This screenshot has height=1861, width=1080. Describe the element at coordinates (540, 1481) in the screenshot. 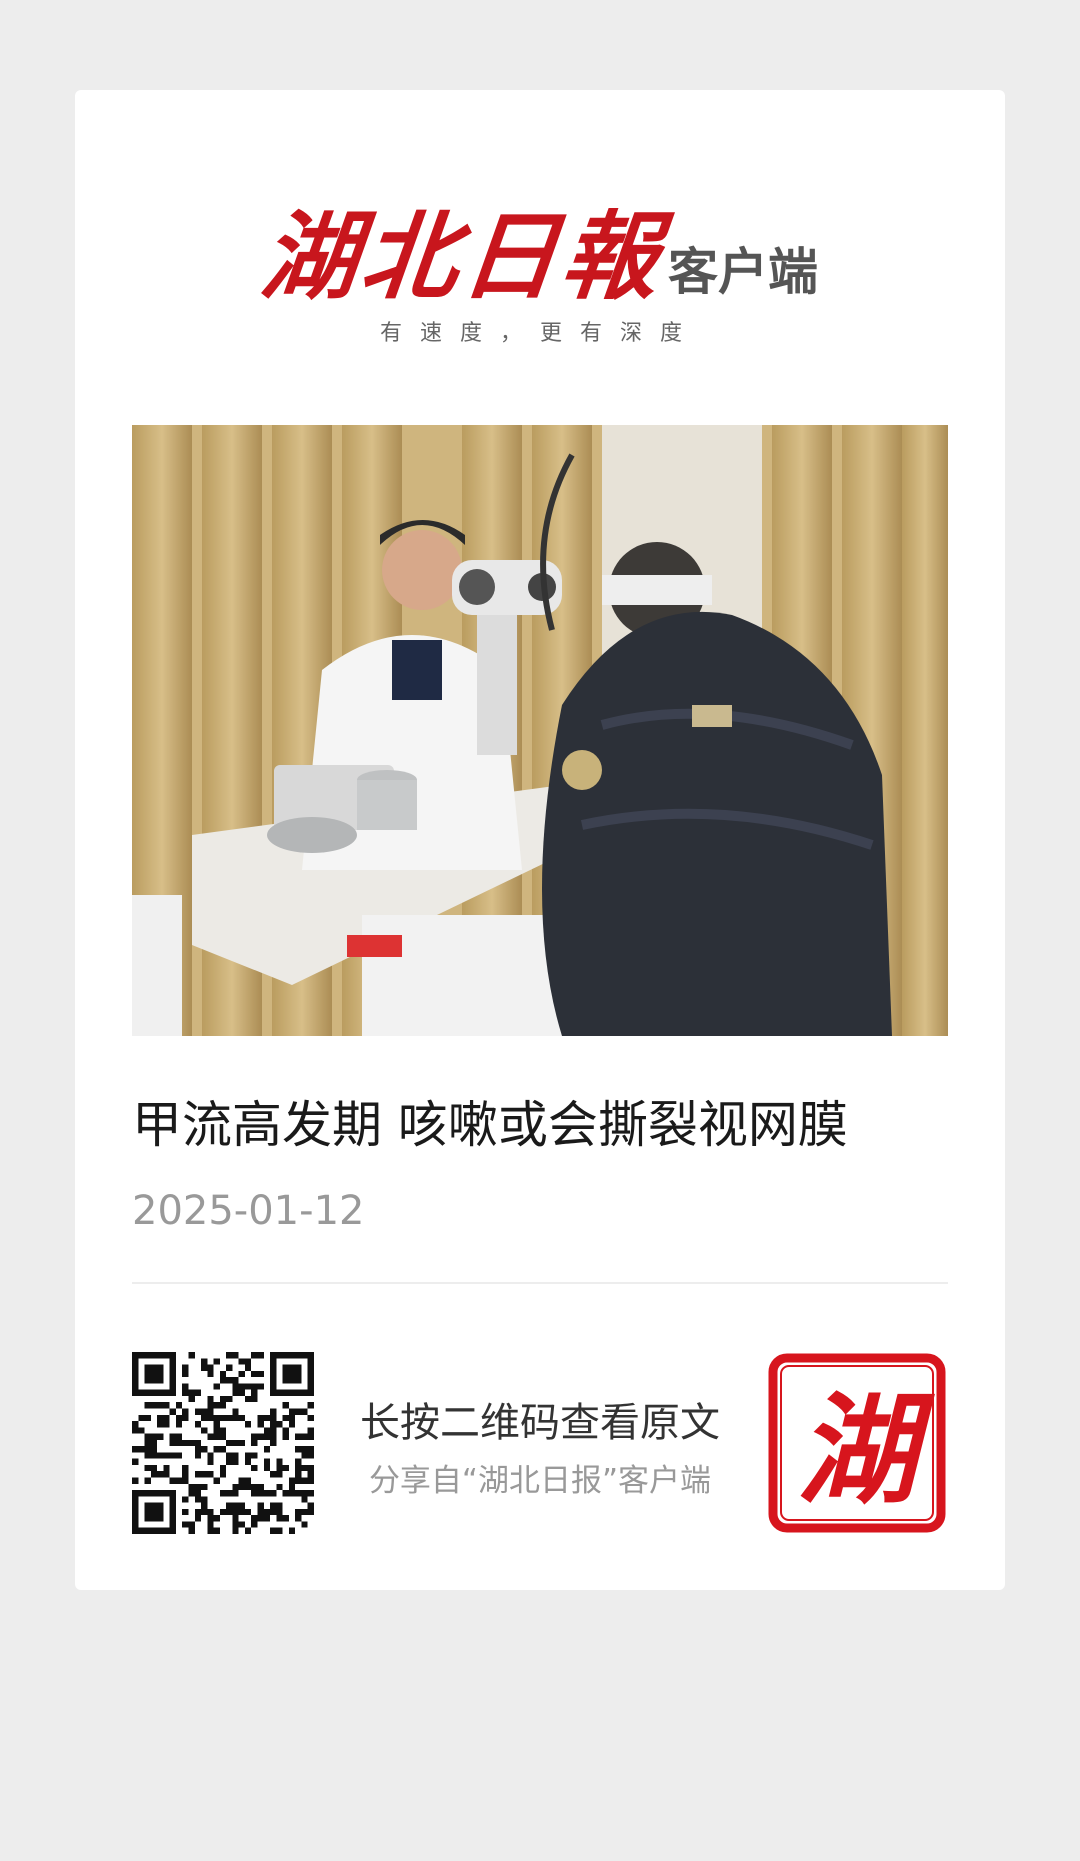

I see `share-source: 分享自“湖北日报”客户端` at that location.